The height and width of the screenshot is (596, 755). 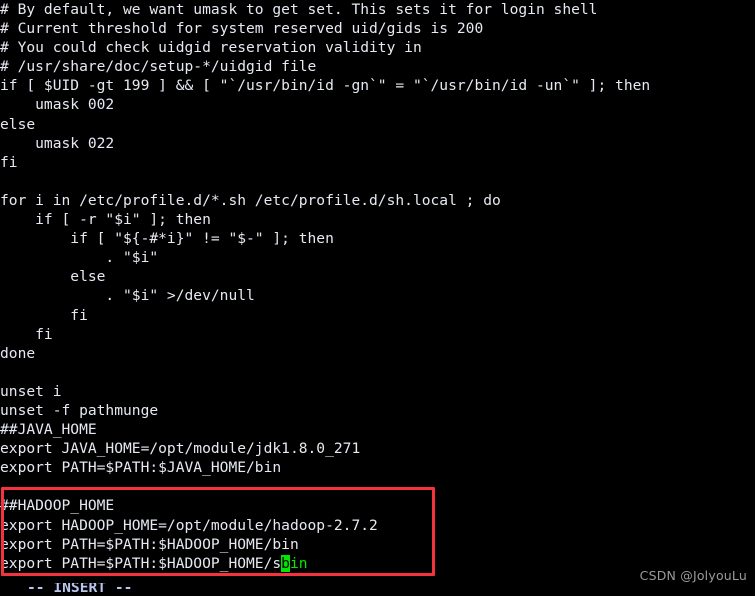 I want to click on code-line: . "$i", so click(x=79, y=258).